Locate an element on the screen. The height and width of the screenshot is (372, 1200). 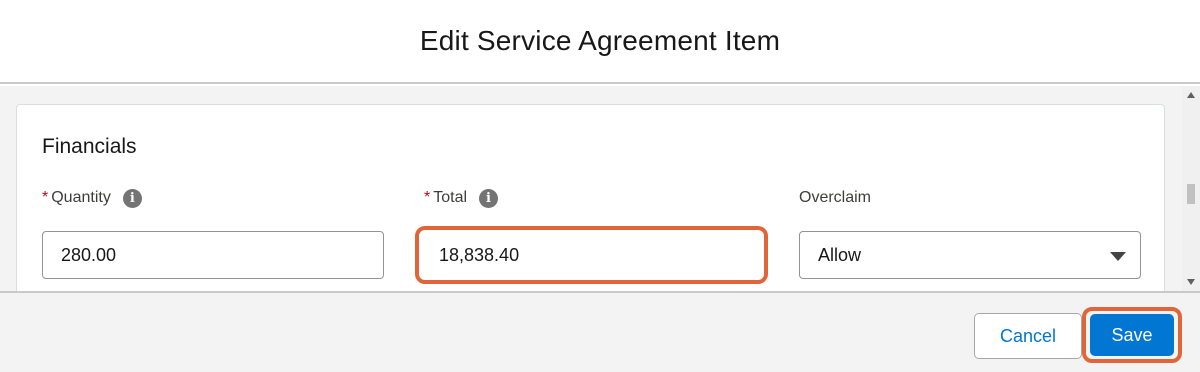
total-label-row: * Total i is located at coordinates (461, 198).